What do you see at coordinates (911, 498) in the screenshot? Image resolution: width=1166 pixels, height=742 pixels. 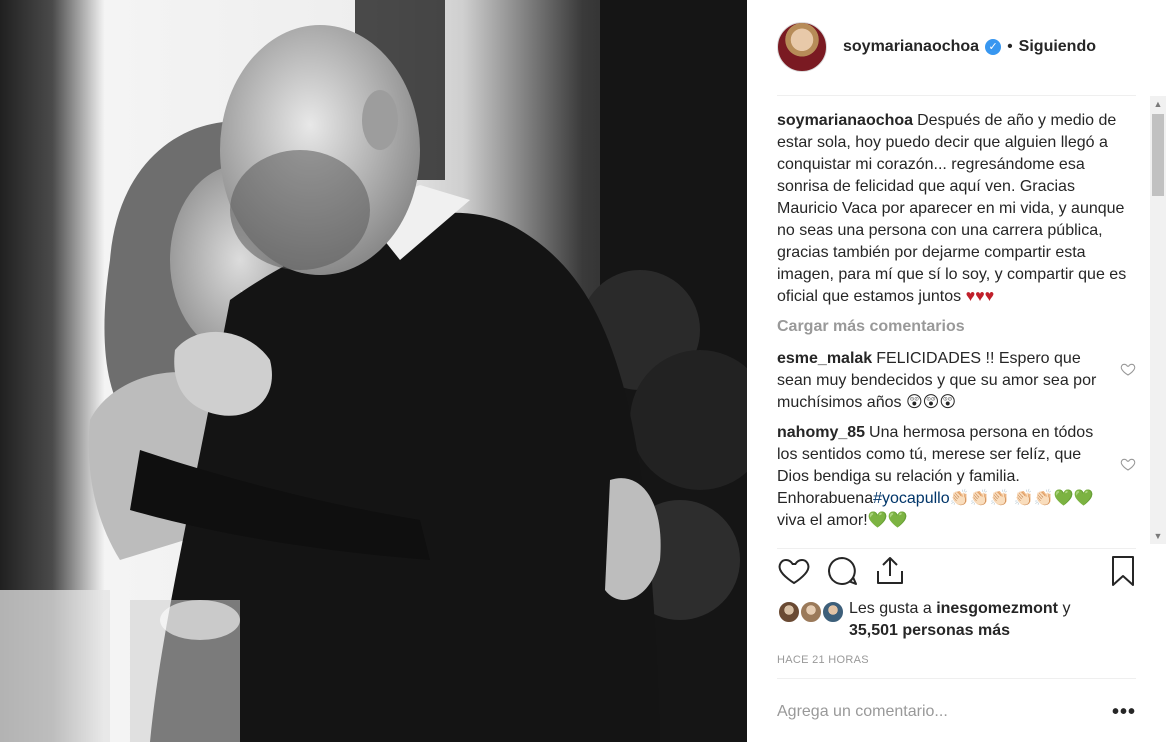 I see `comment-hashtag-link: #yocapullo` at bounding box center [911, 498].